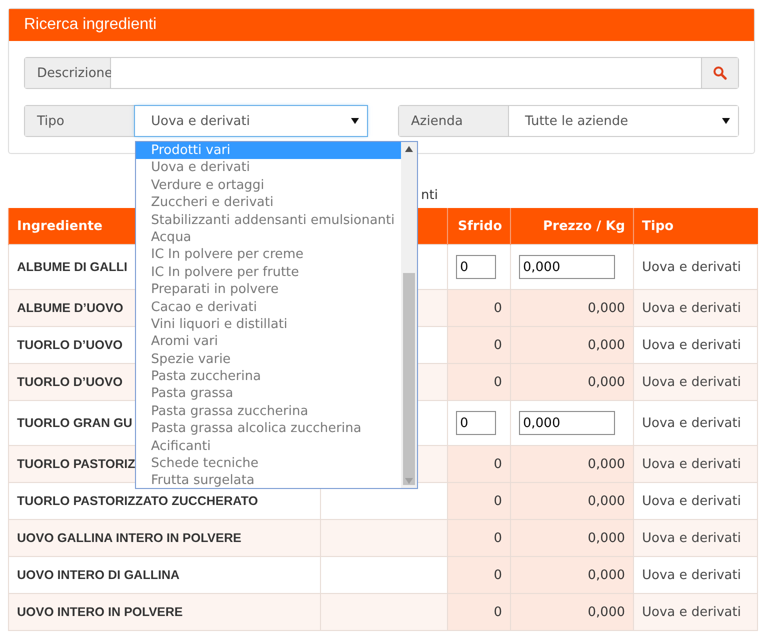 The width and height of the screenshot is (763, 644). I want to click on field-label: Descrizione, so click(68, 73).